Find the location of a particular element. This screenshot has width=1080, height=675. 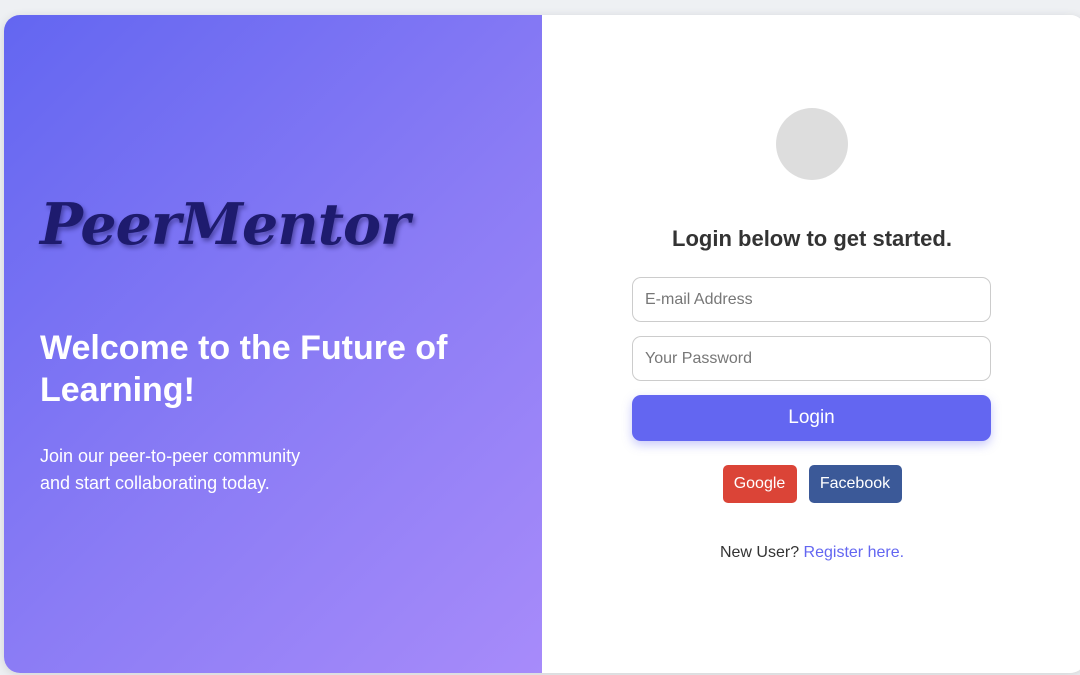

welcome-subtext-line-2: and start collaborating today. is located at coordinates (155, 483).